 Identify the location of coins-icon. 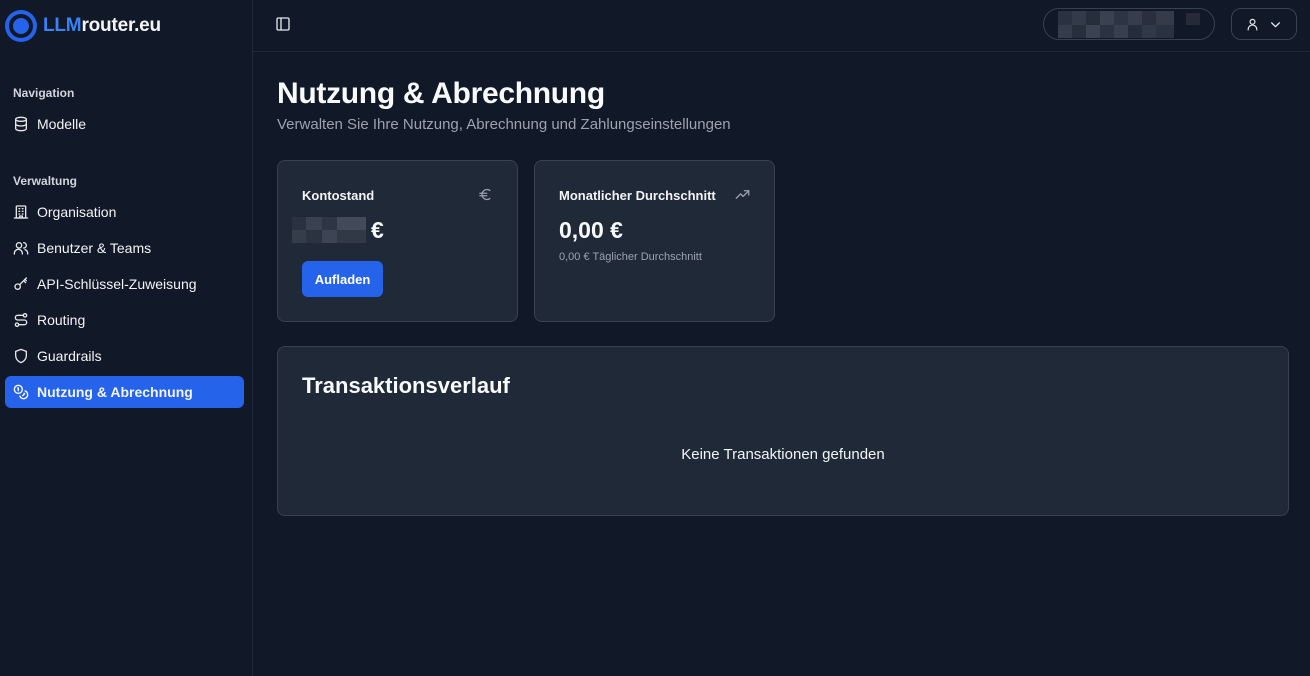
(21, 392).